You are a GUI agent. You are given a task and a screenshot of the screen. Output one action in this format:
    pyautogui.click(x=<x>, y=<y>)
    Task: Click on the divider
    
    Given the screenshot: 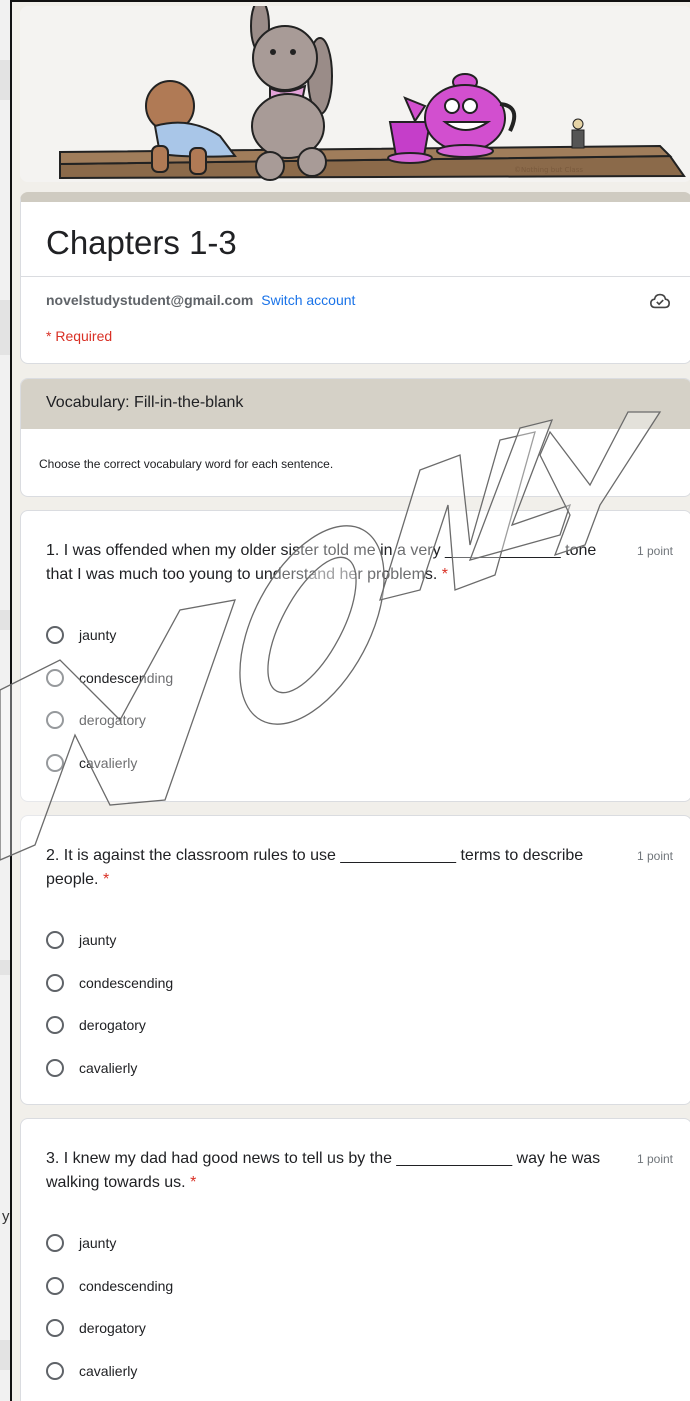 What is the action you would take?
    pyautogui.click(x=355, y=276)
    